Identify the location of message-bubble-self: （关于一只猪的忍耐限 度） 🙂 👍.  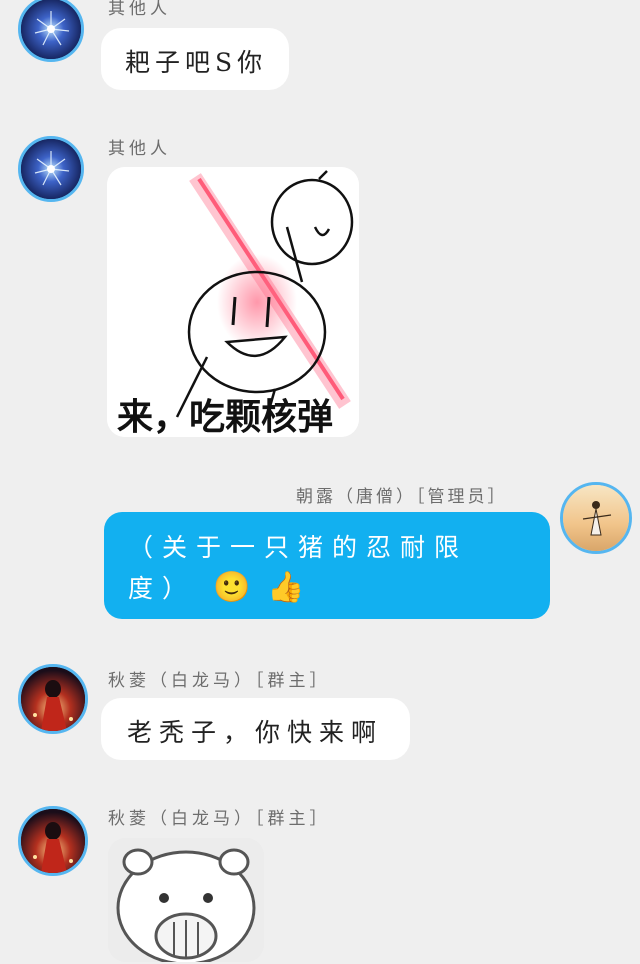
(327, 565).